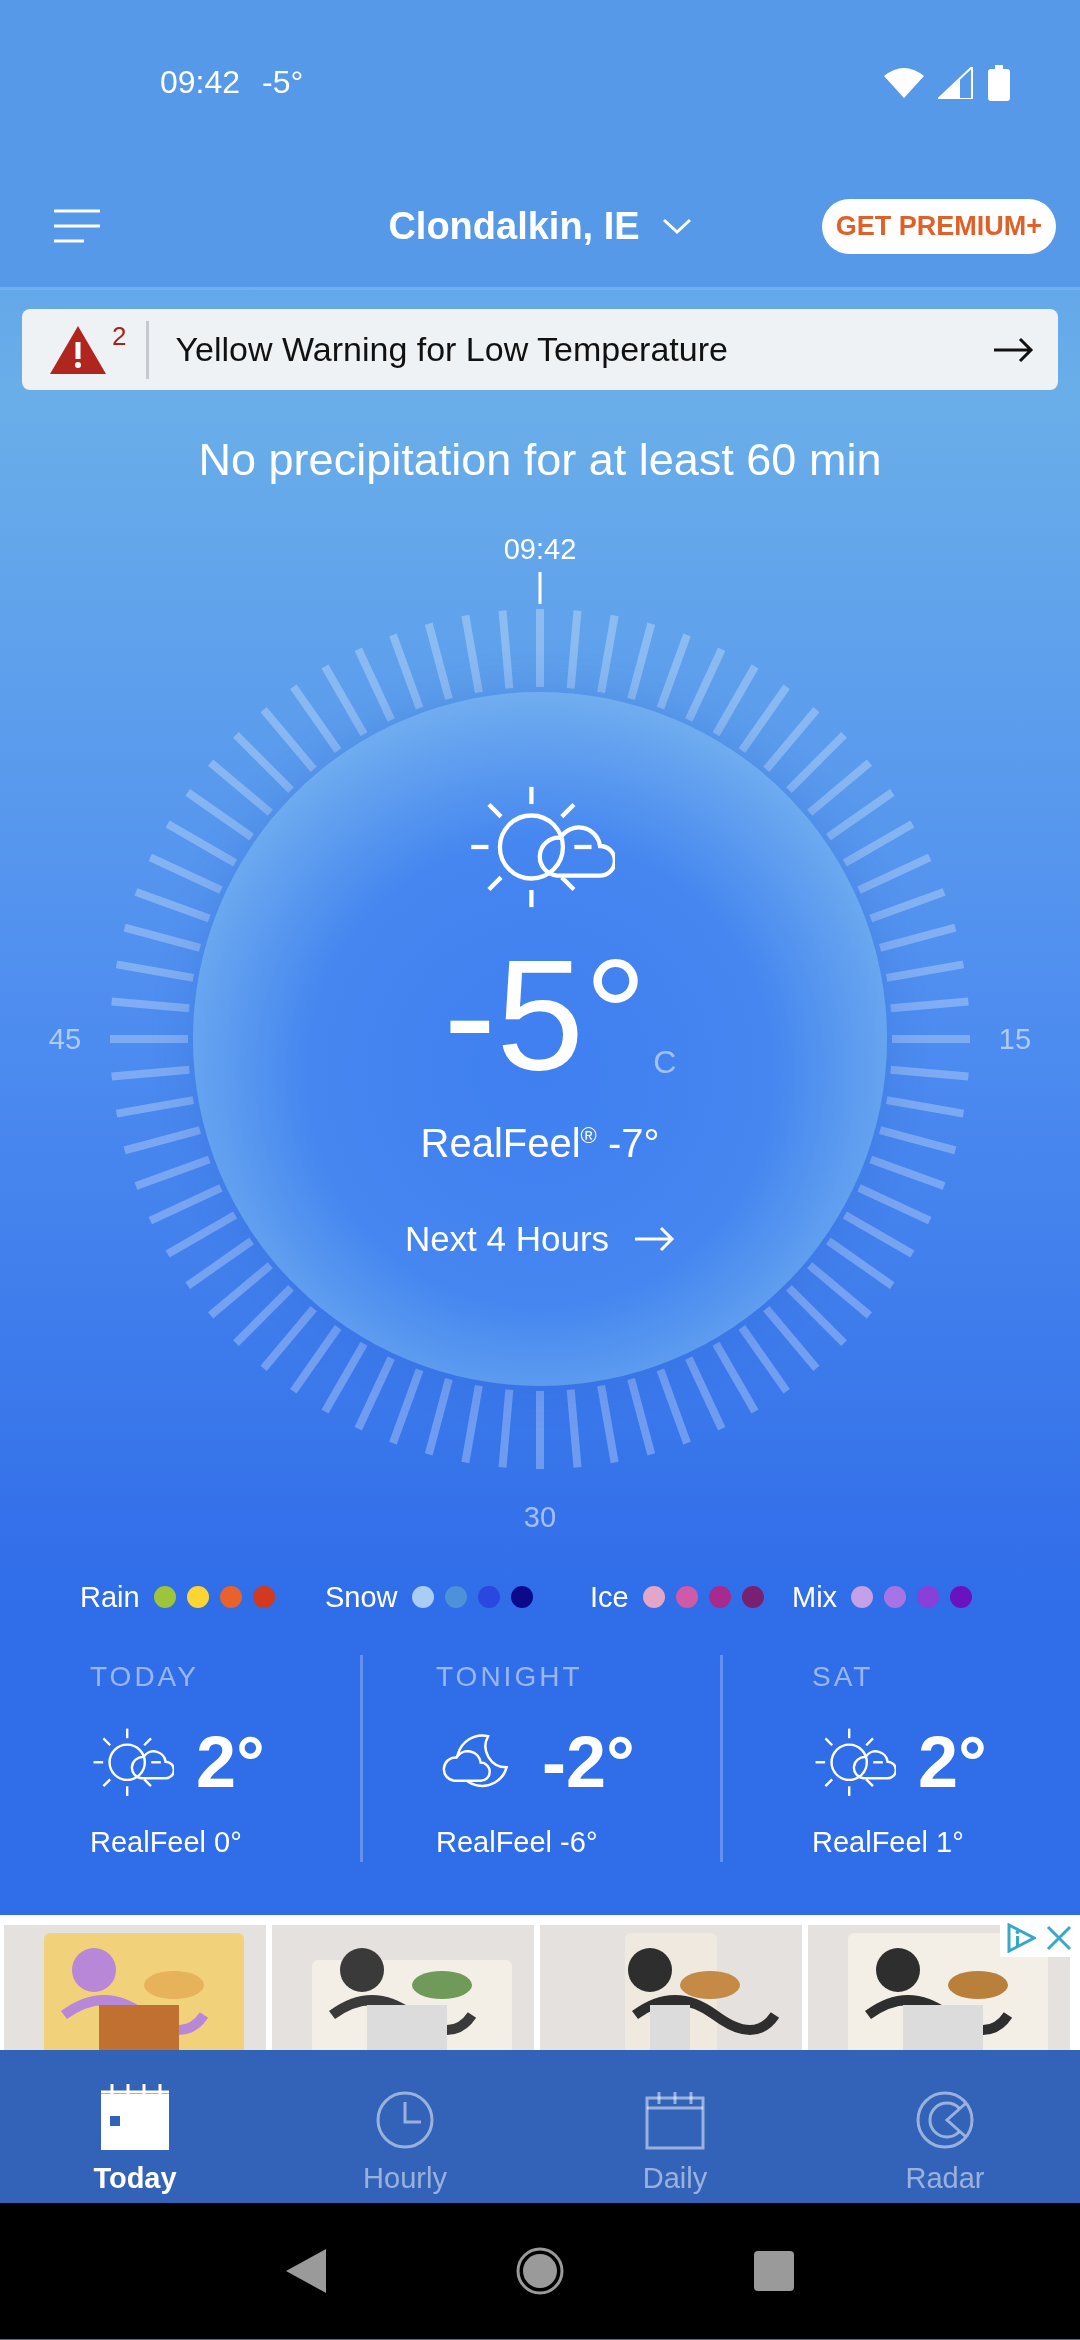 The image size is (1080, 2340). What do you see at coordinates (545, 1014) in the screenshot?
I see `current-temperature: -5°` at bounding box center [545, 1014].